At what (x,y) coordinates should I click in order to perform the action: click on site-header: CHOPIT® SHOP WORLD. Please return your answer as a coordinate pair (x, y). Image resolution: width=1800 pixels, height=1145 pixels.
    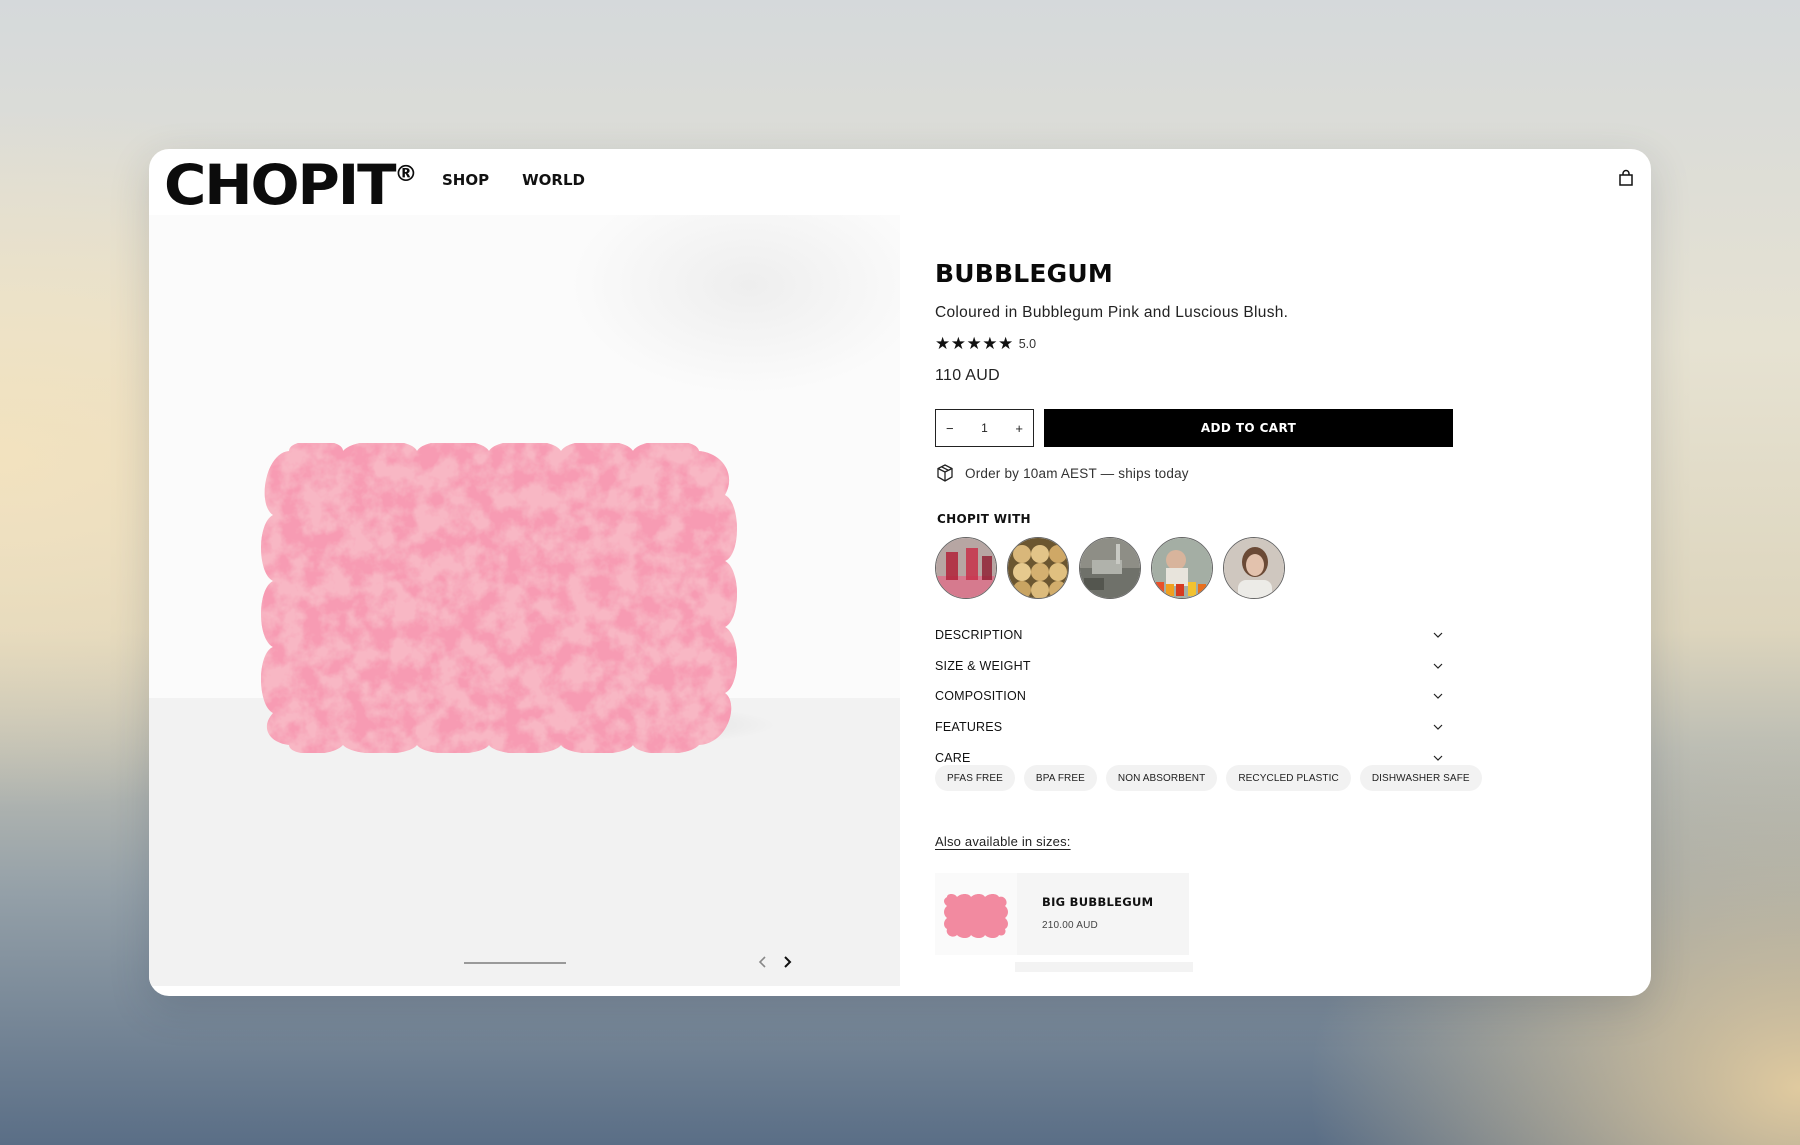
    Looking at the image, I should click on (900, 183).